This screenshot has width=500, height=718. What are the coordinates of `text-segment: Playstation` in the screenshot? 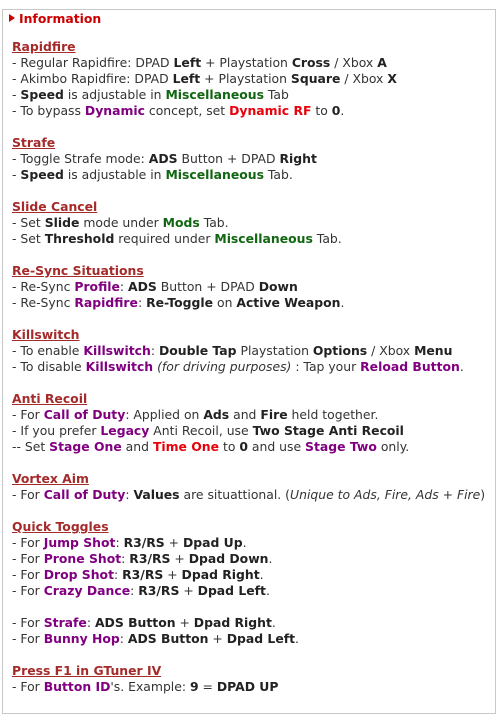 It's located at (274, 350).